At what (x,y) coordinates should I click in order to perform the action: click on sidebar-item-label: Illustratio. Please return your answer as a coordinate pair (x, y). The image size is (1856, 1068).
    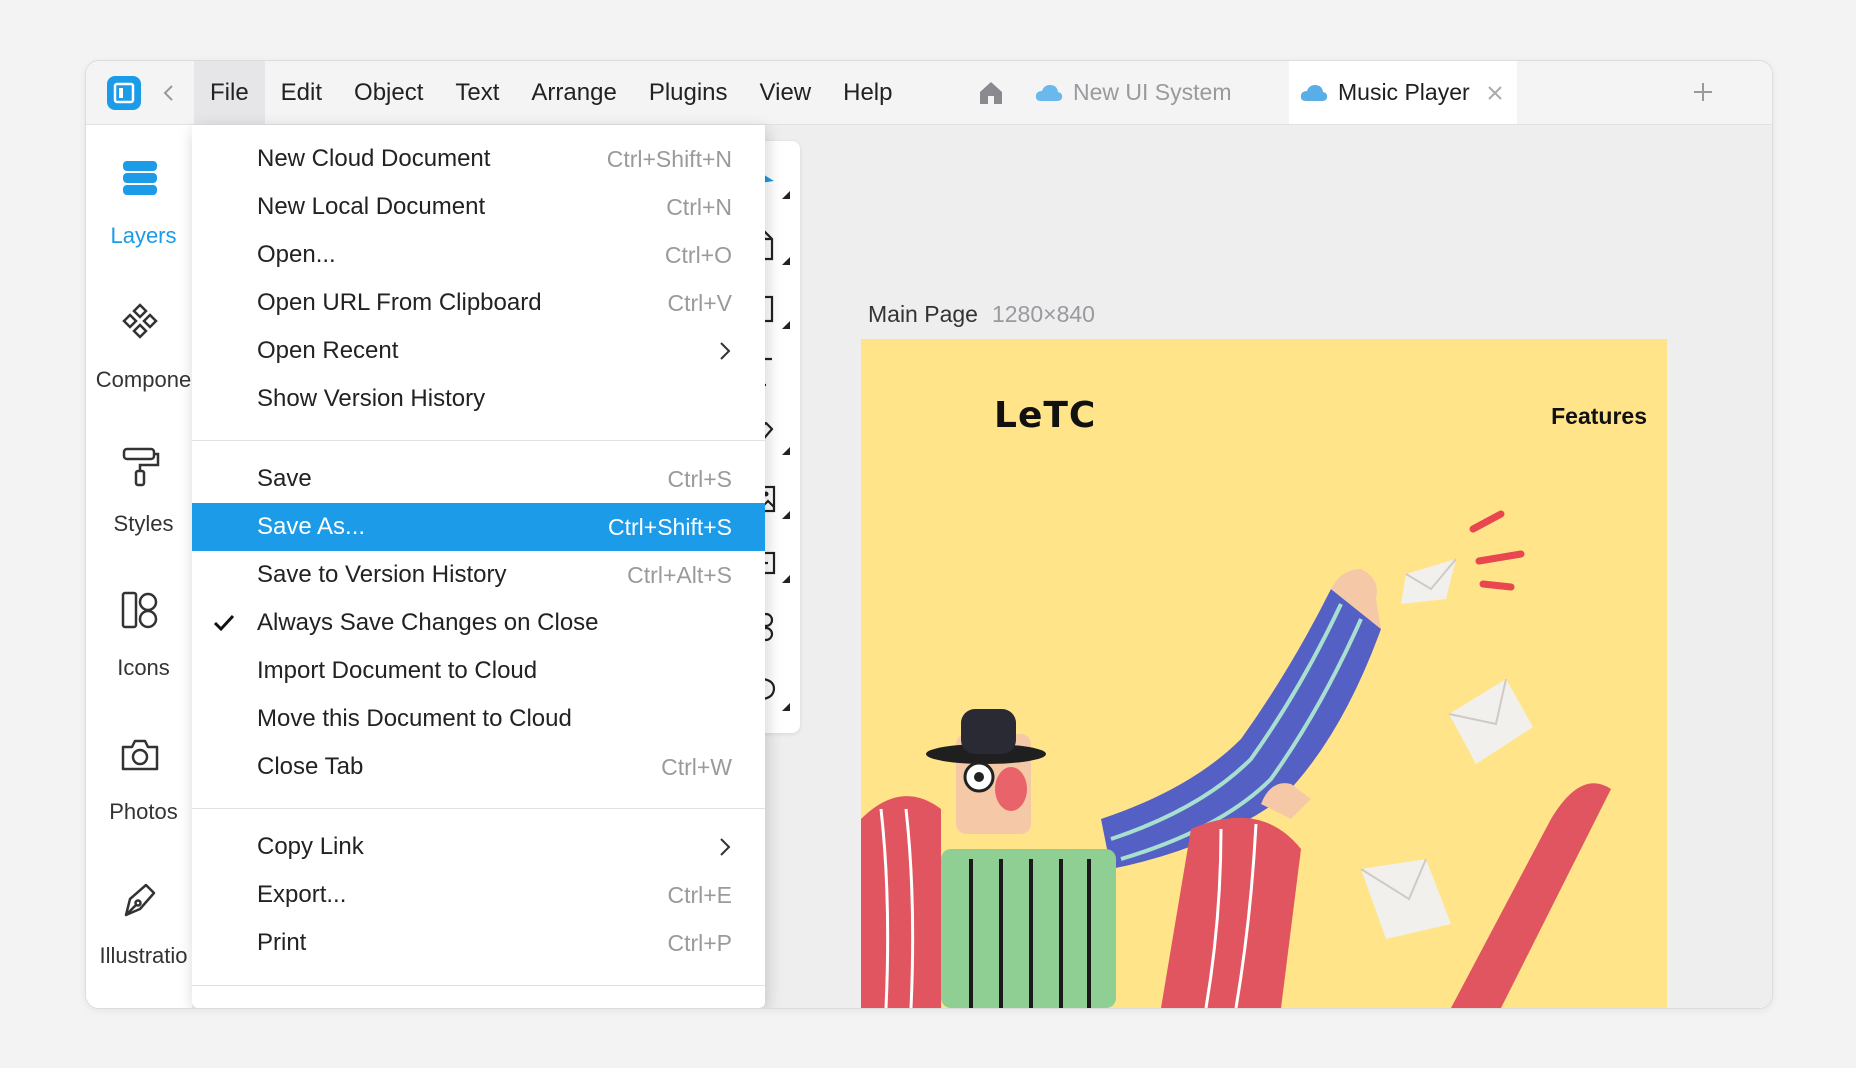
    Looking at the image, I should click on (143, 955).